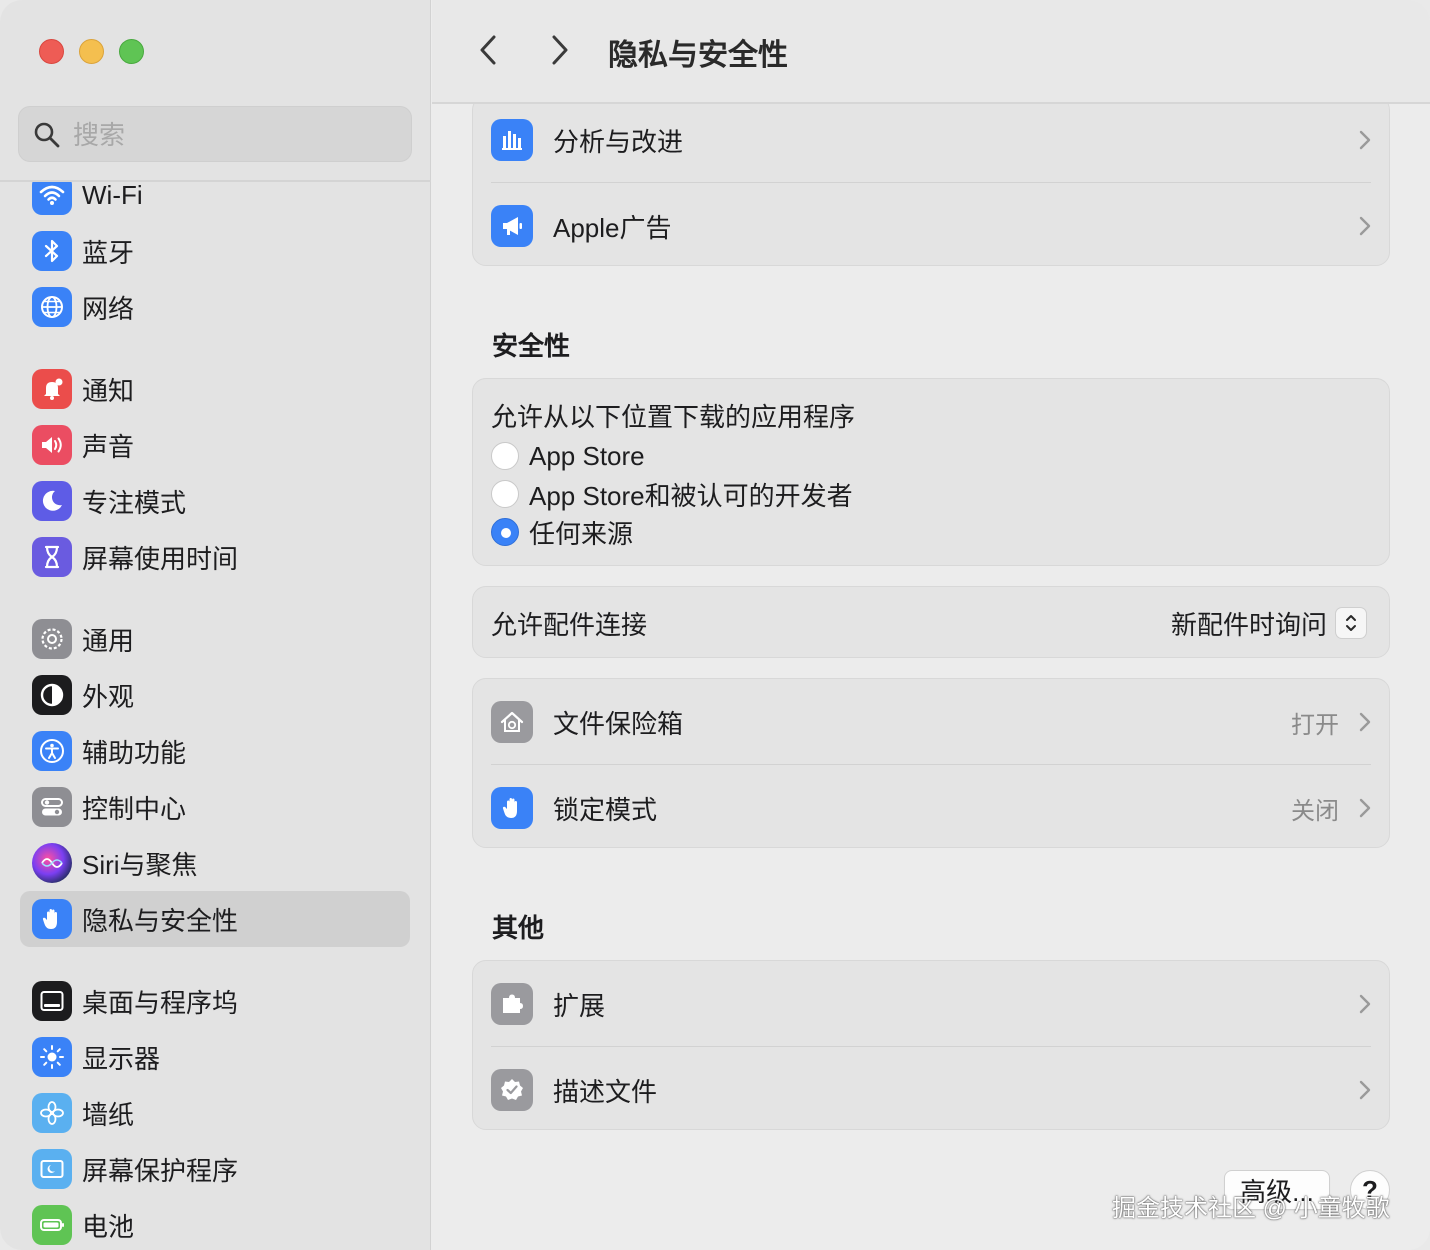 The width and height of the screenshot is (1430, 1250). What do you see at coordinates (1249, 623) in the screenshot?
I see `accessories-popup-value: 新配件时询问` at bounding box center [1249, 623].